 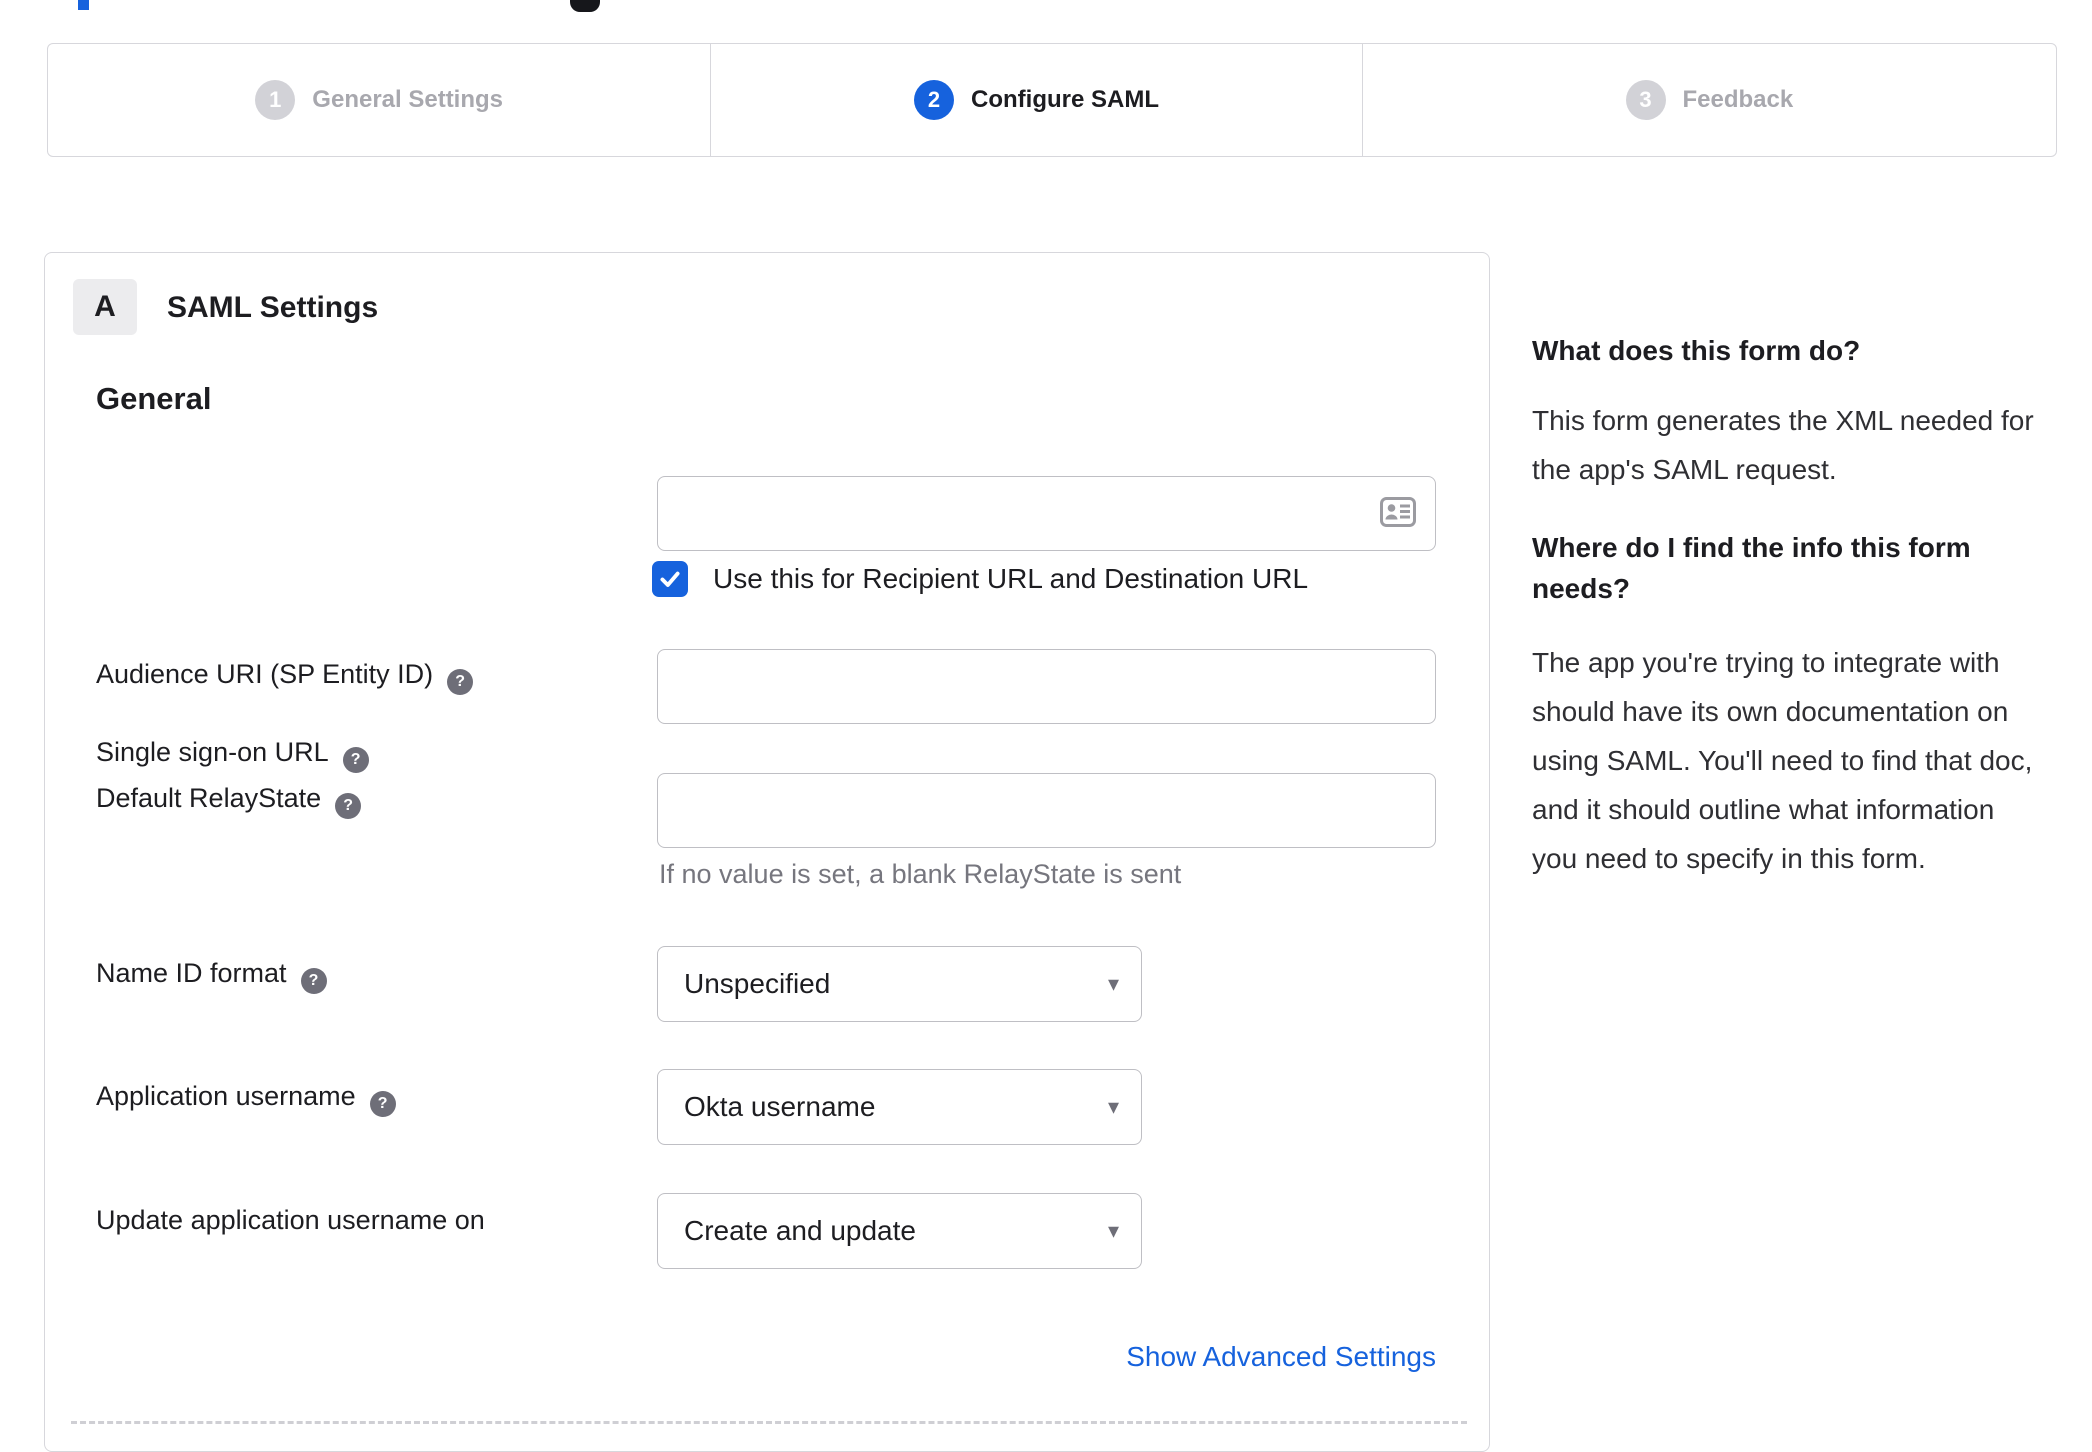 What do you see at coordinates (1738, 99) in the screenshot?
I see `step-3-label: Feedback` at bounding box center [1738, 99].